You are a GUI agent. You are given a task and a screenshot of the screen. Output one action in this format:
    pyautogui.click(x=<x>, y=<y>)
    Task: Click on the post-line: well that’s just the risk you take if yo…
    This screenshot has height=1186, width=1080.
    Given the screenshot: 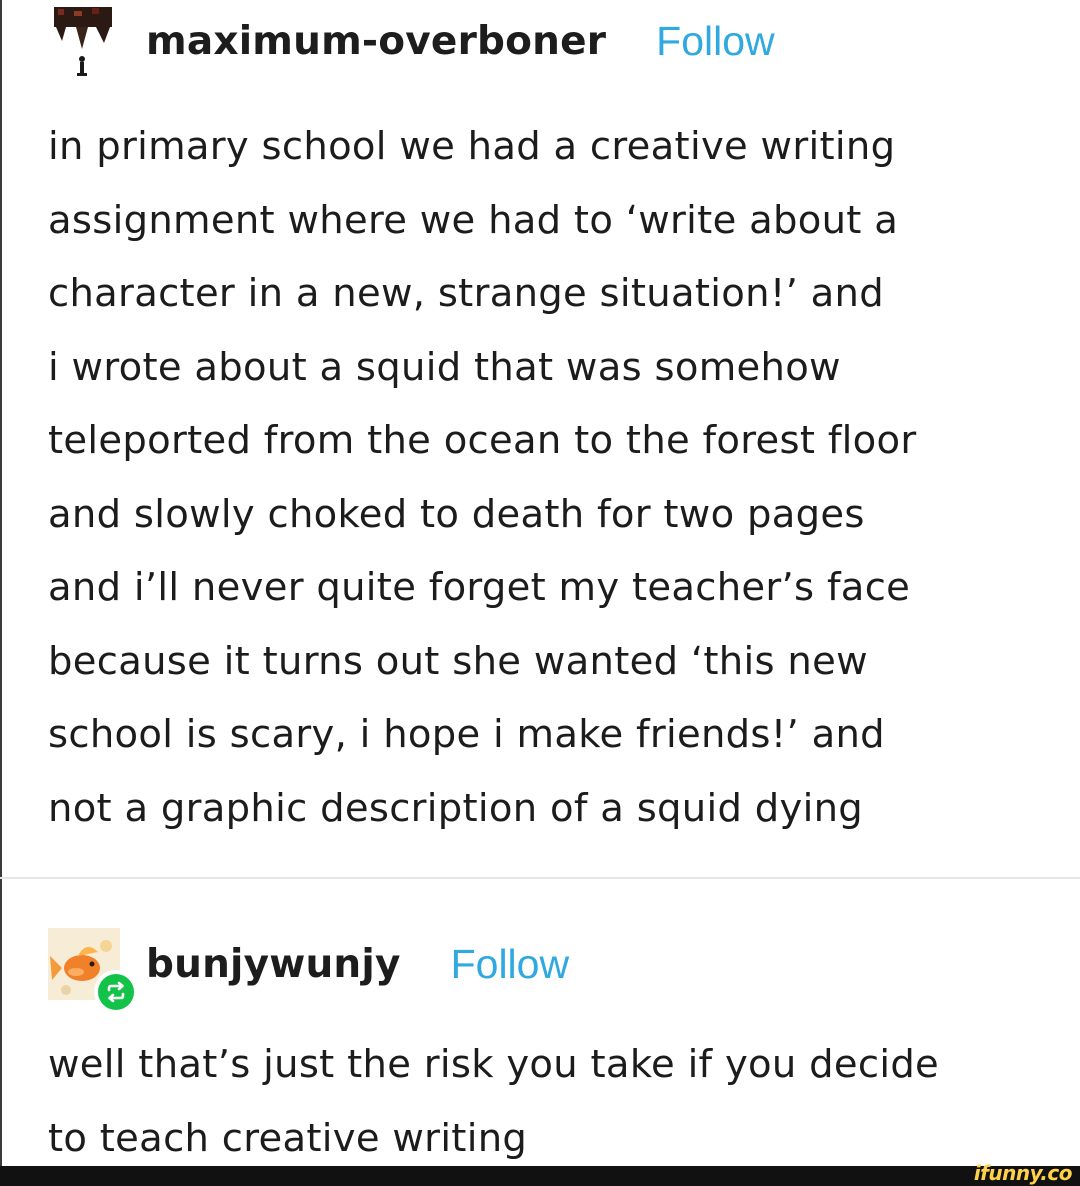 What is the action you would take?
    pyautogui.click(x=494, y=1064)
    